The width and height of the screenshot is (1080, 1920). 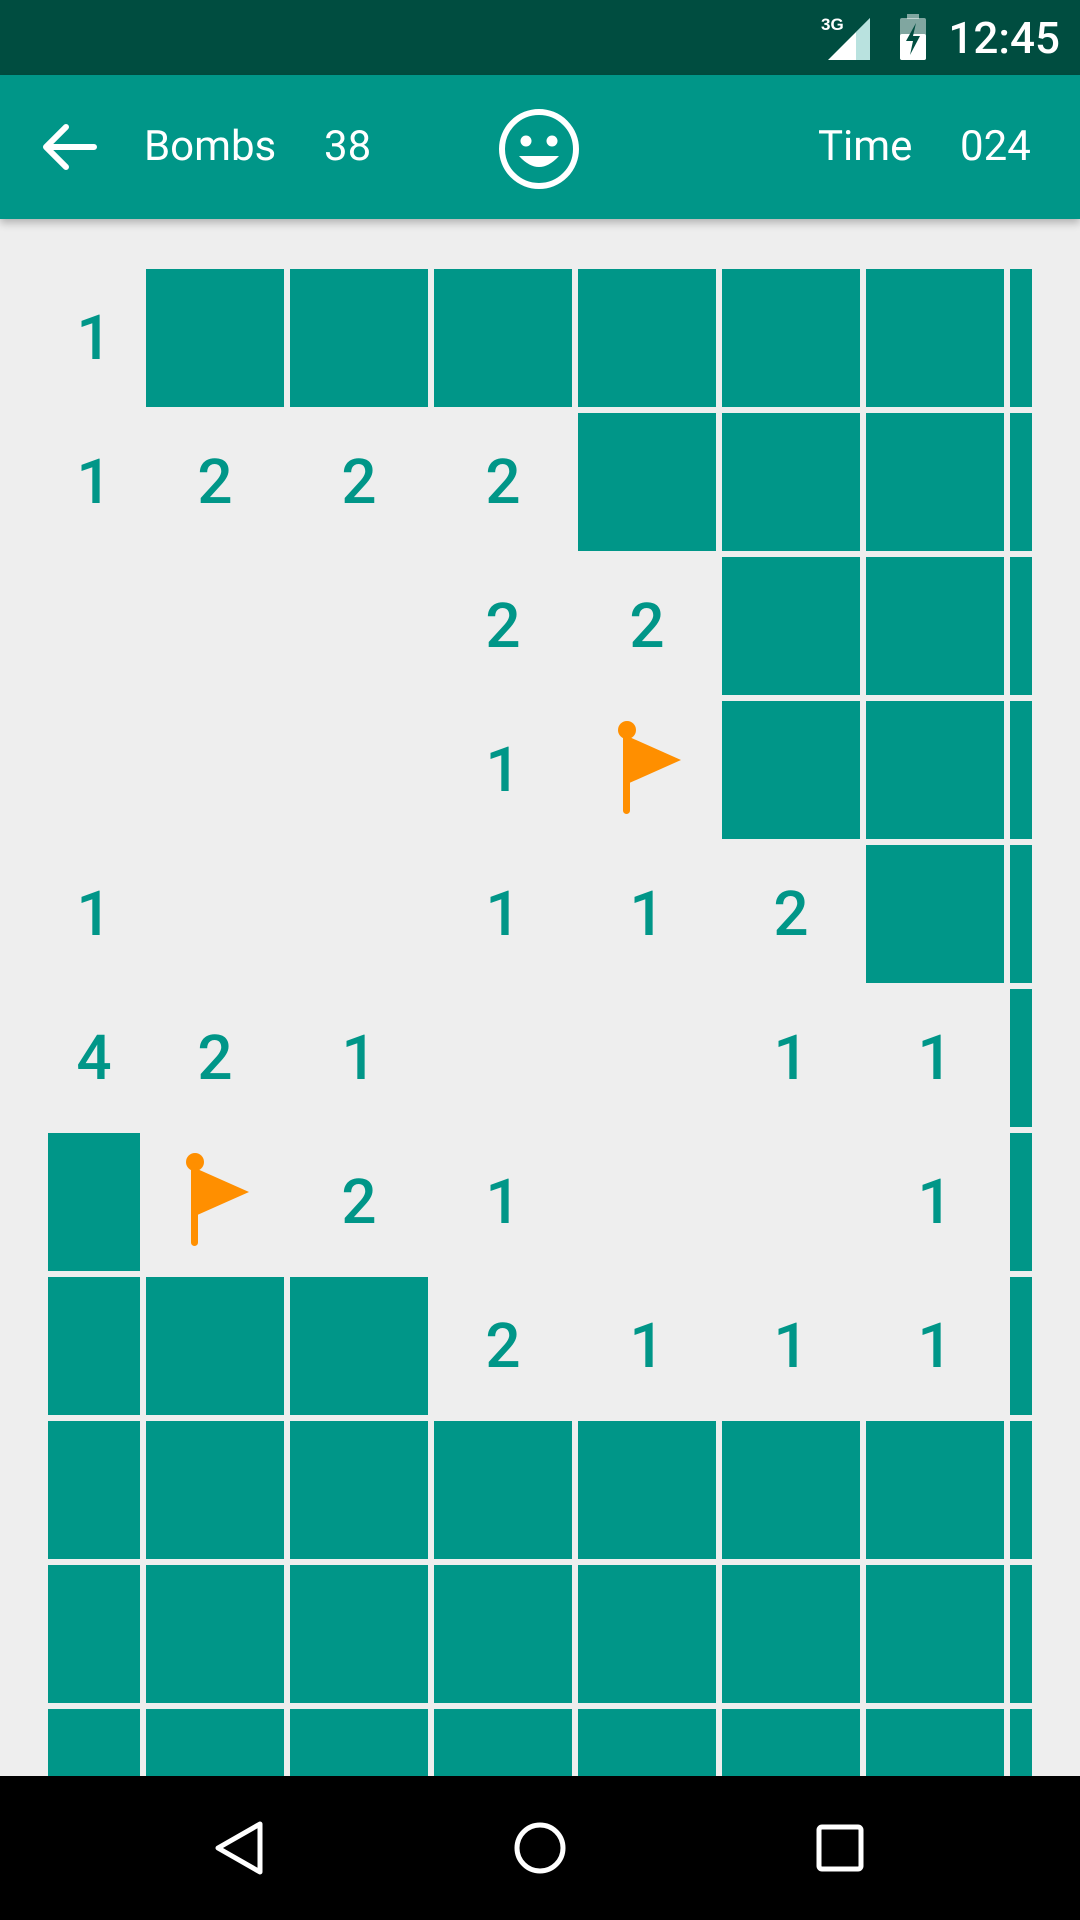 What do you see at coordinates (210, 146) in the screenshot?
I see `bombs-label: Bombs` at bounding box center [210, 146].